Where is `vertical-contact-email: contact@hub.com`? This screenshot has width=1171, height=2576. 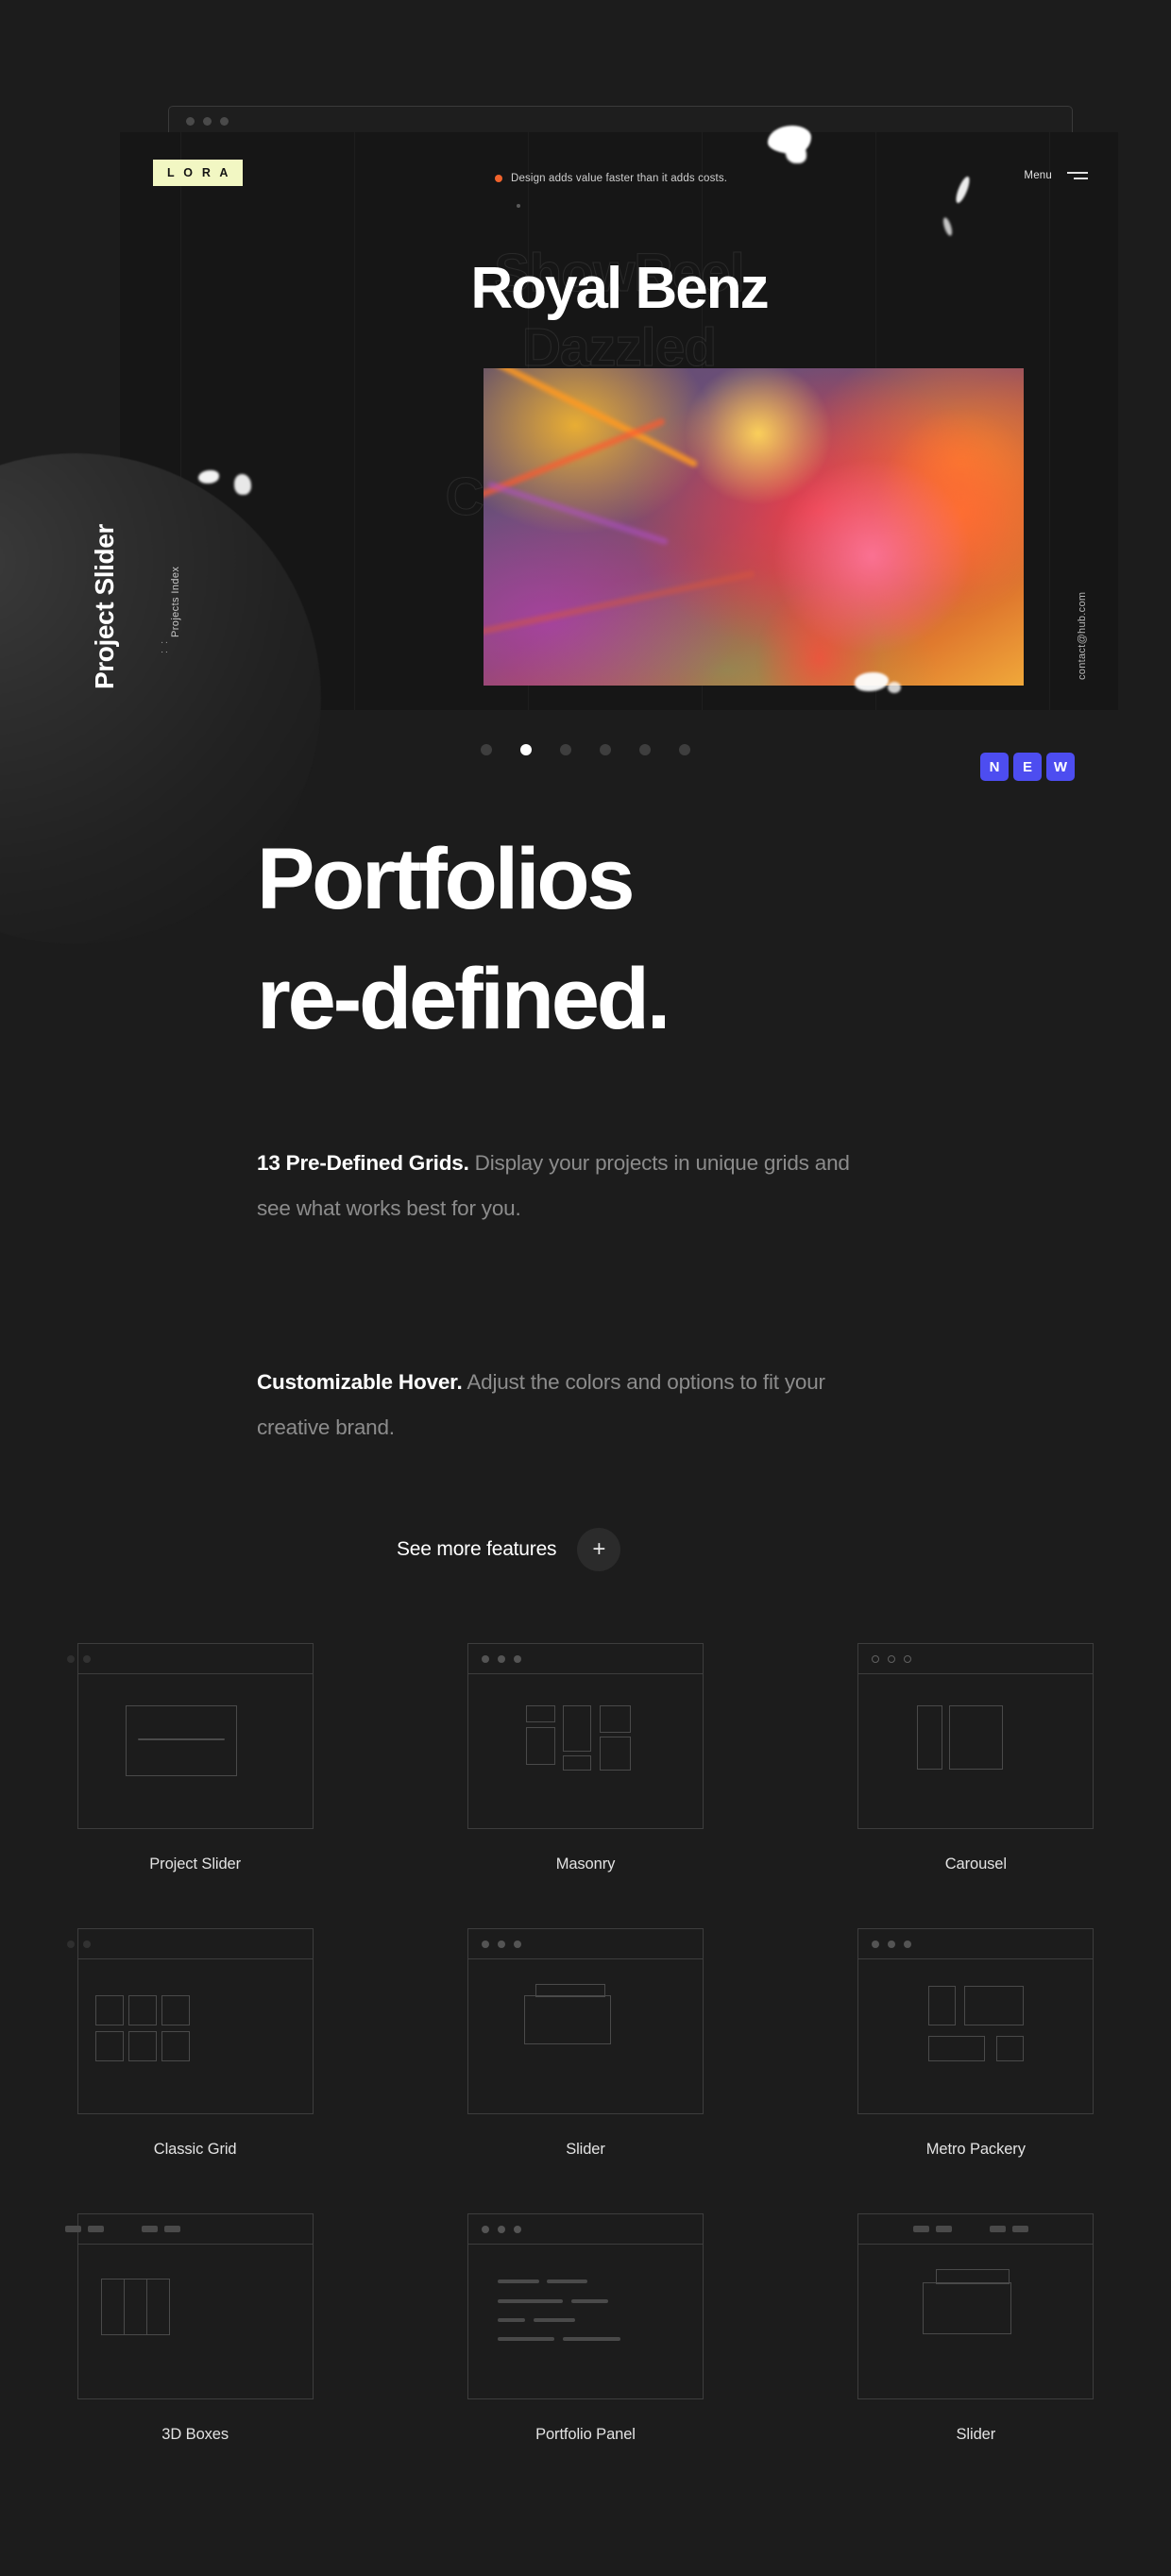 vertical-contact-email: contact@hub.com is located at coordinates (1082, 636).